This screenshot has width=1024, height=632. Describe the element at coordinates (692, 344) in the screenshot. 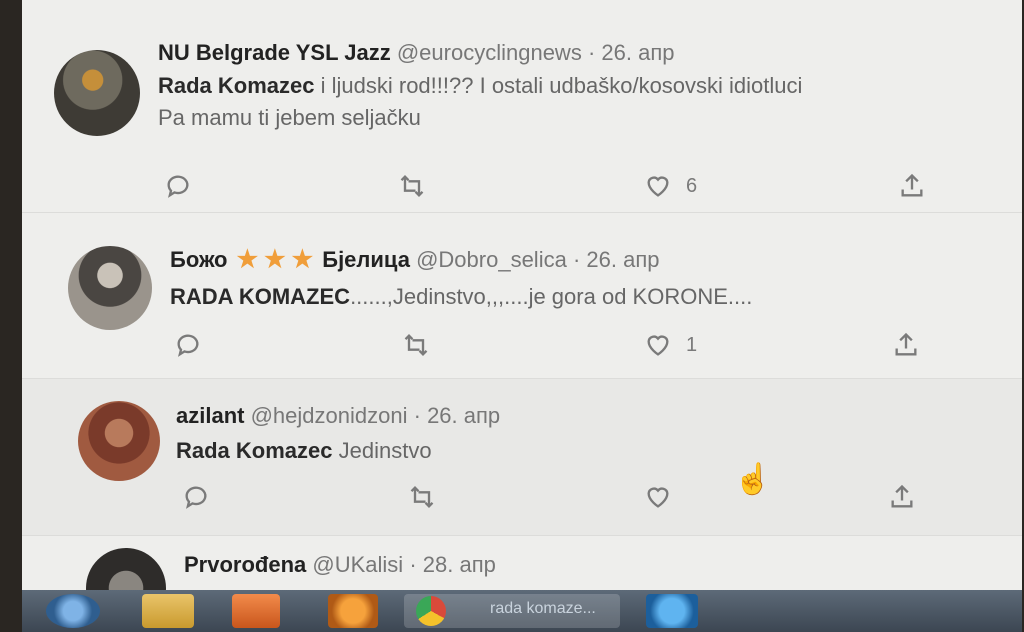

I see `like-count: 1` at that location.